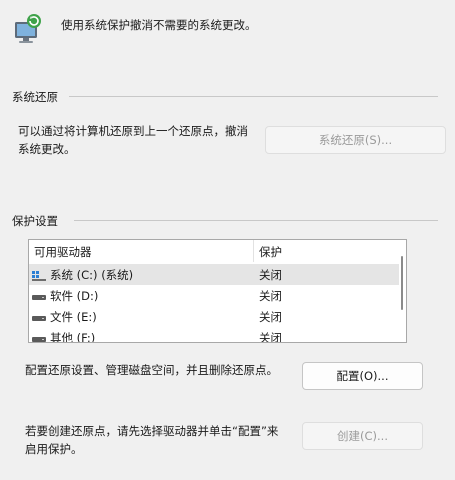  I want to click on configure-description: 配置还原设置、管理磁盘空间，并且删除还原点。, so click(151, 370).